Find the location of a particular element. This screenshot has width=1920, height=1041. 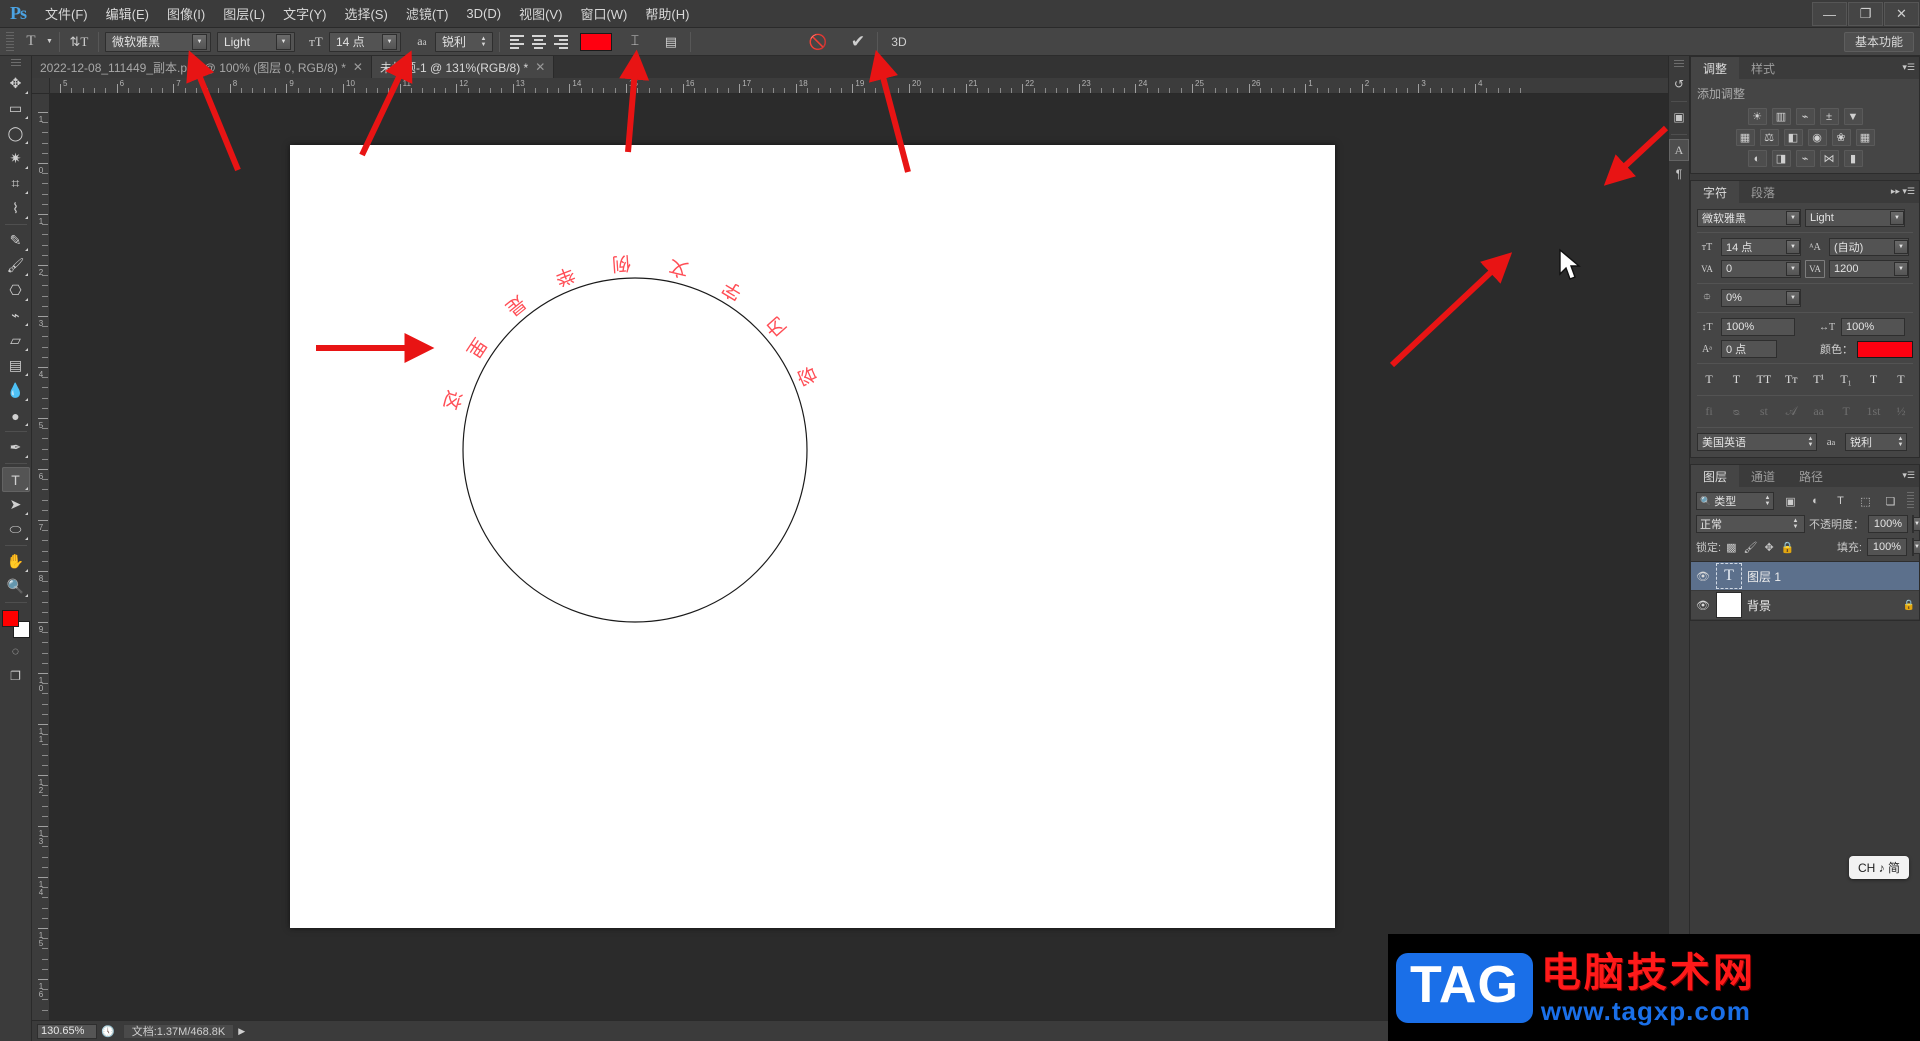

brush-tool: 🖌 is located at coordinates (16, 265).